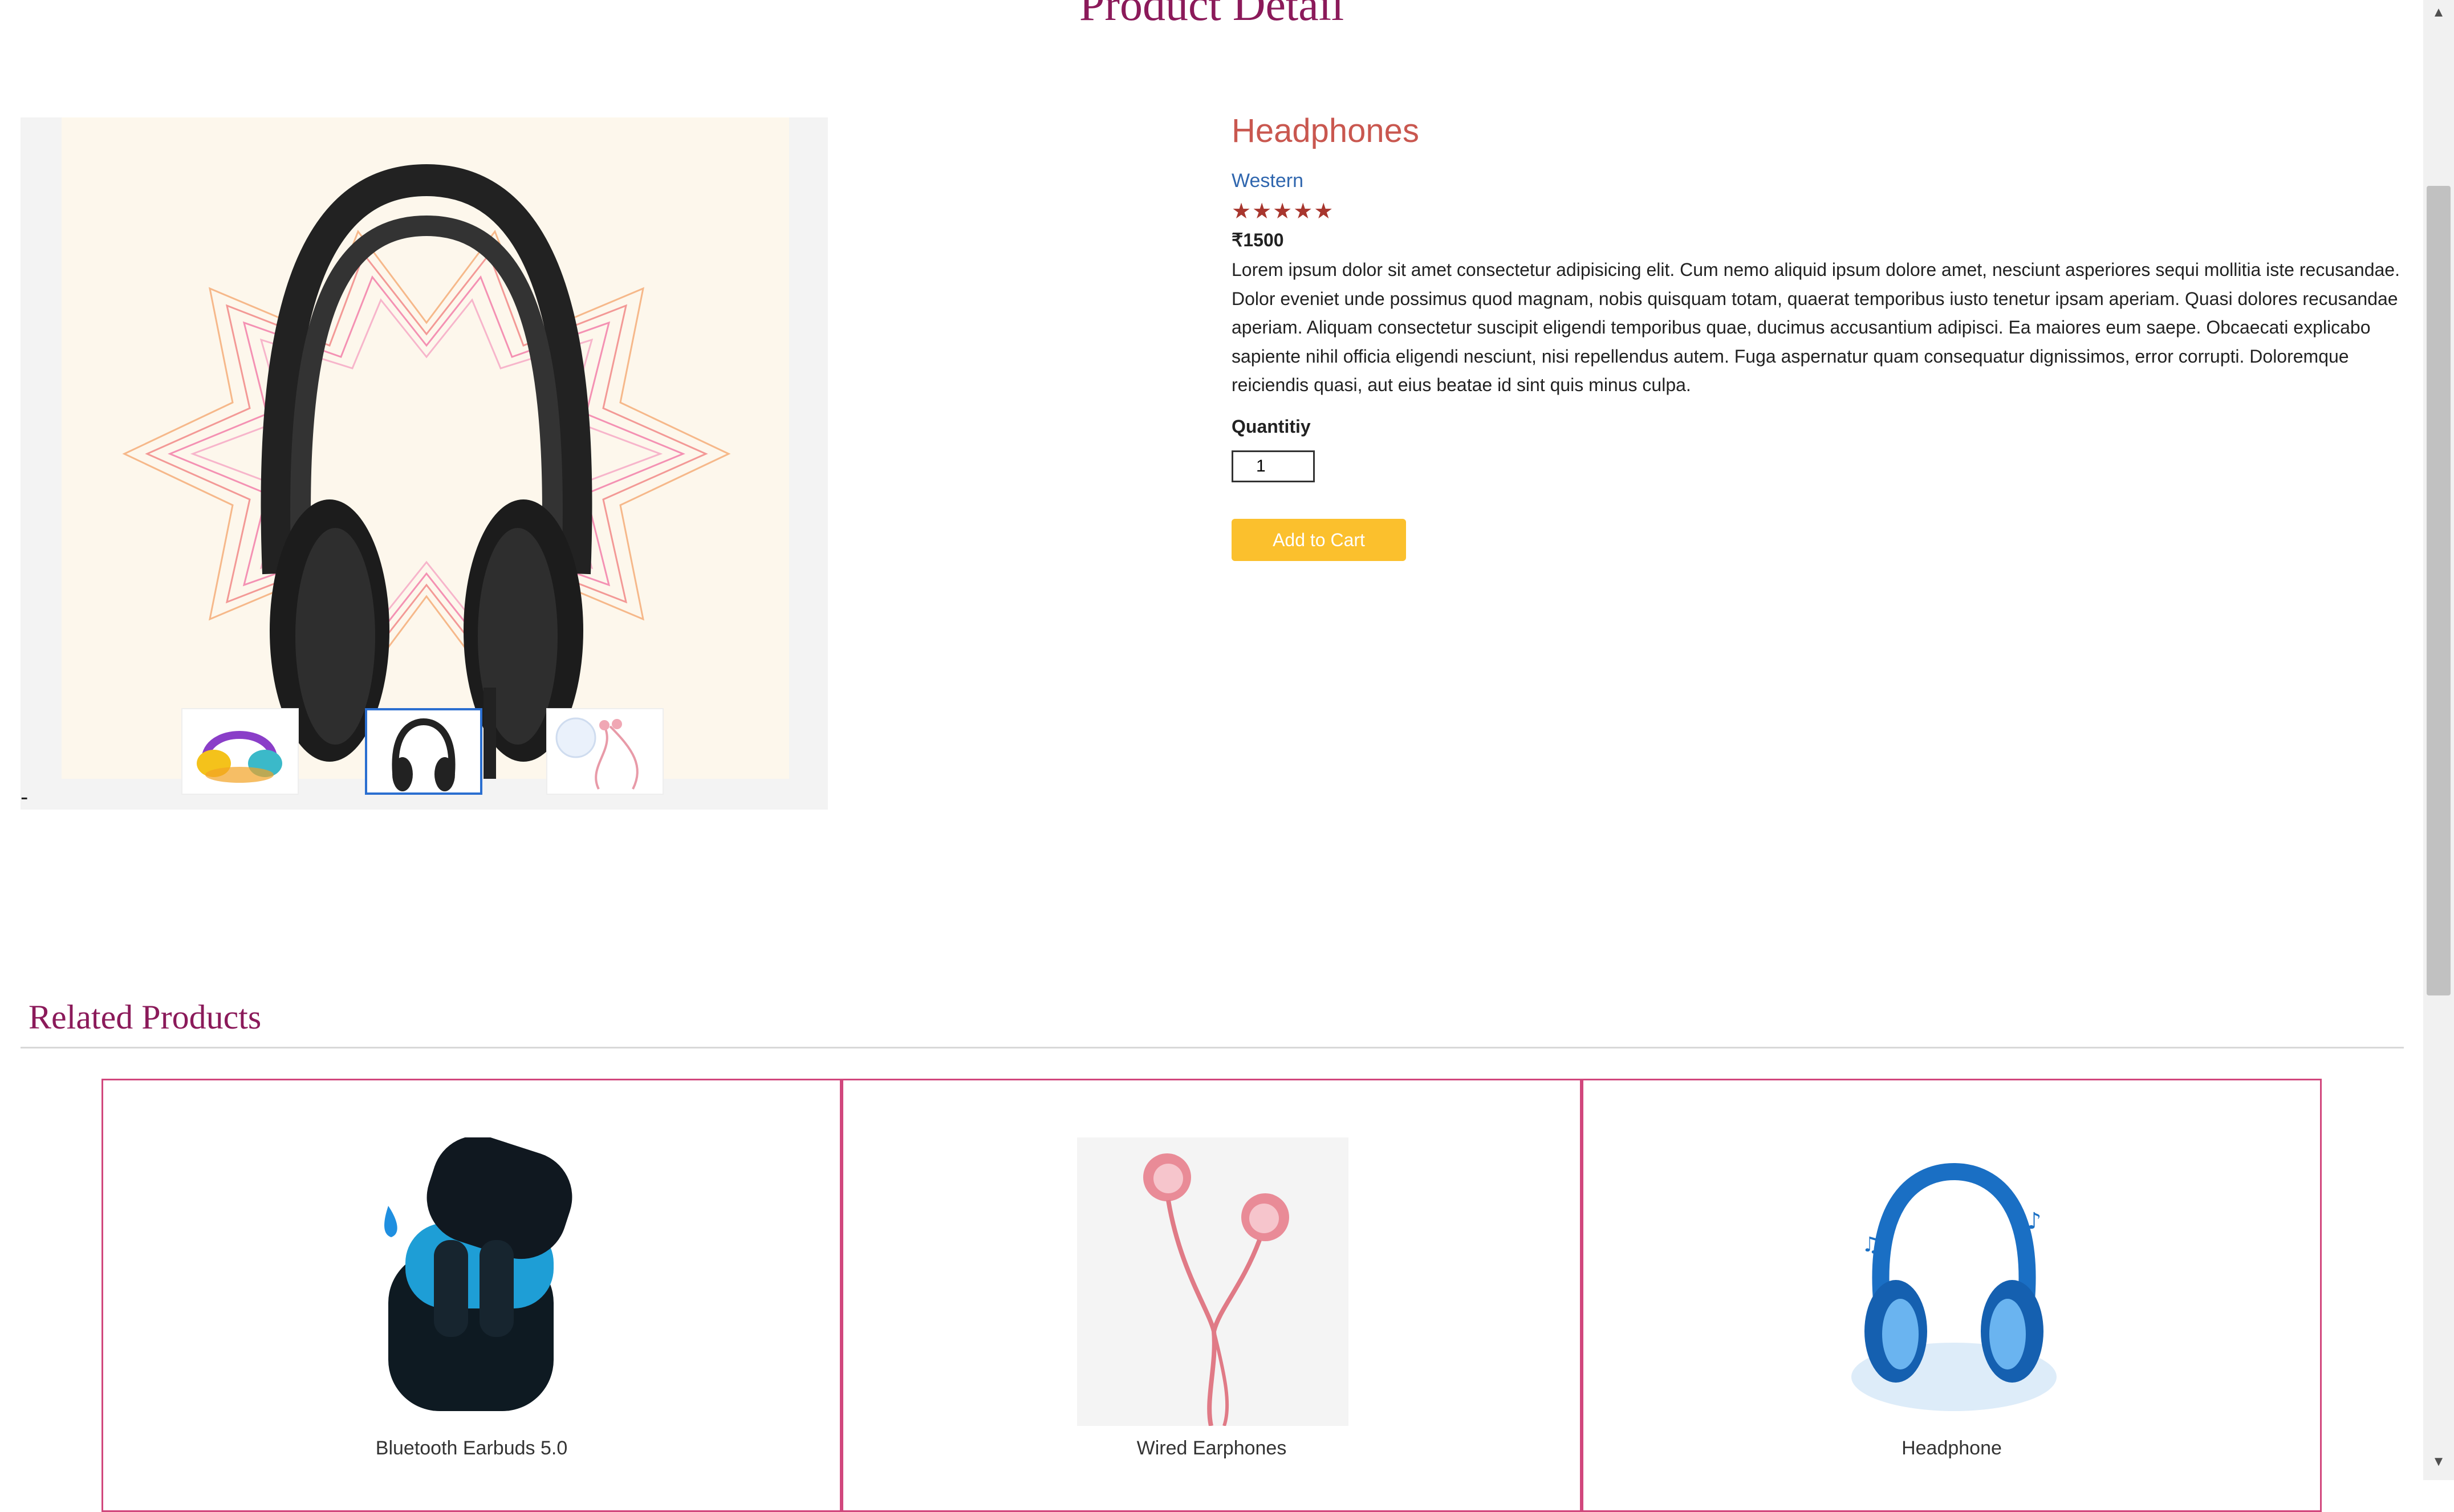 This screenshot has width=2454, height=1512. I want to click on scrollbar-thumb, so click(2439, 590).